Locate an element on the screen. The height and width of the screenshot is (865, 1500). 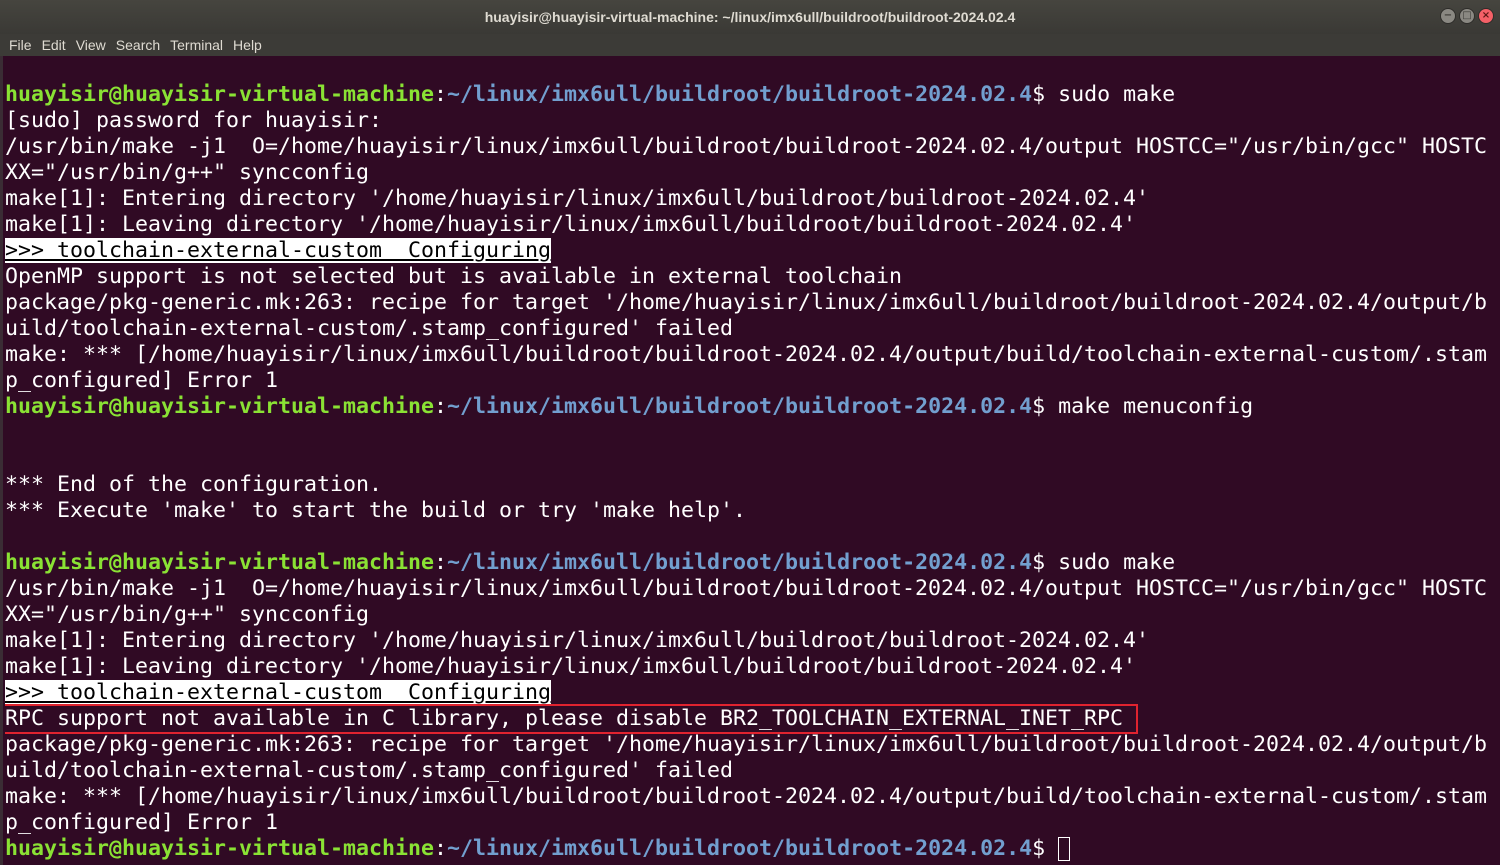
terminal-line: [sudo] password for huayisir: is located at coordinates (750, 121).